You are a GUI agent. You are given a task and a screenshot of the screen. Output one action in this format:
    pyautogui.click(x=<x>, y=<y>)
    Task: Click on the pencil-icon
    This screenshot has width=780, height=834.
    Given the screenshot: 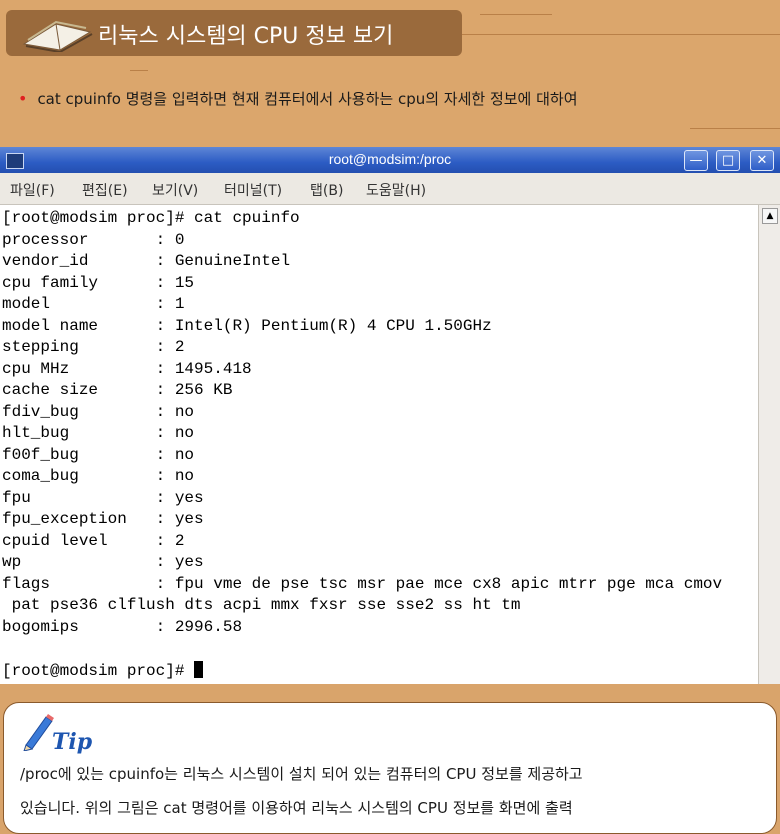 What is the action you would take?
    pyautogui.click(x=38, y=732)
    